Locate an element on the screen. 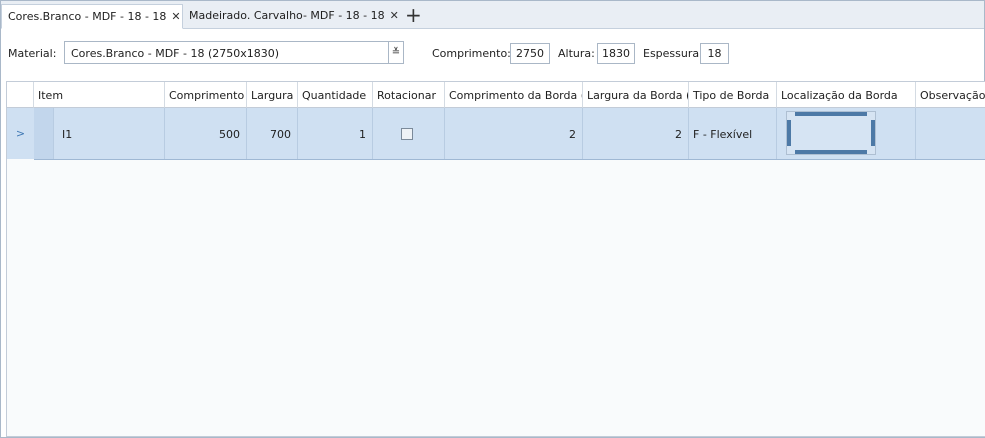 The image size is (985, 438). cell-largura: 700 is located at coordinates (272, 133).